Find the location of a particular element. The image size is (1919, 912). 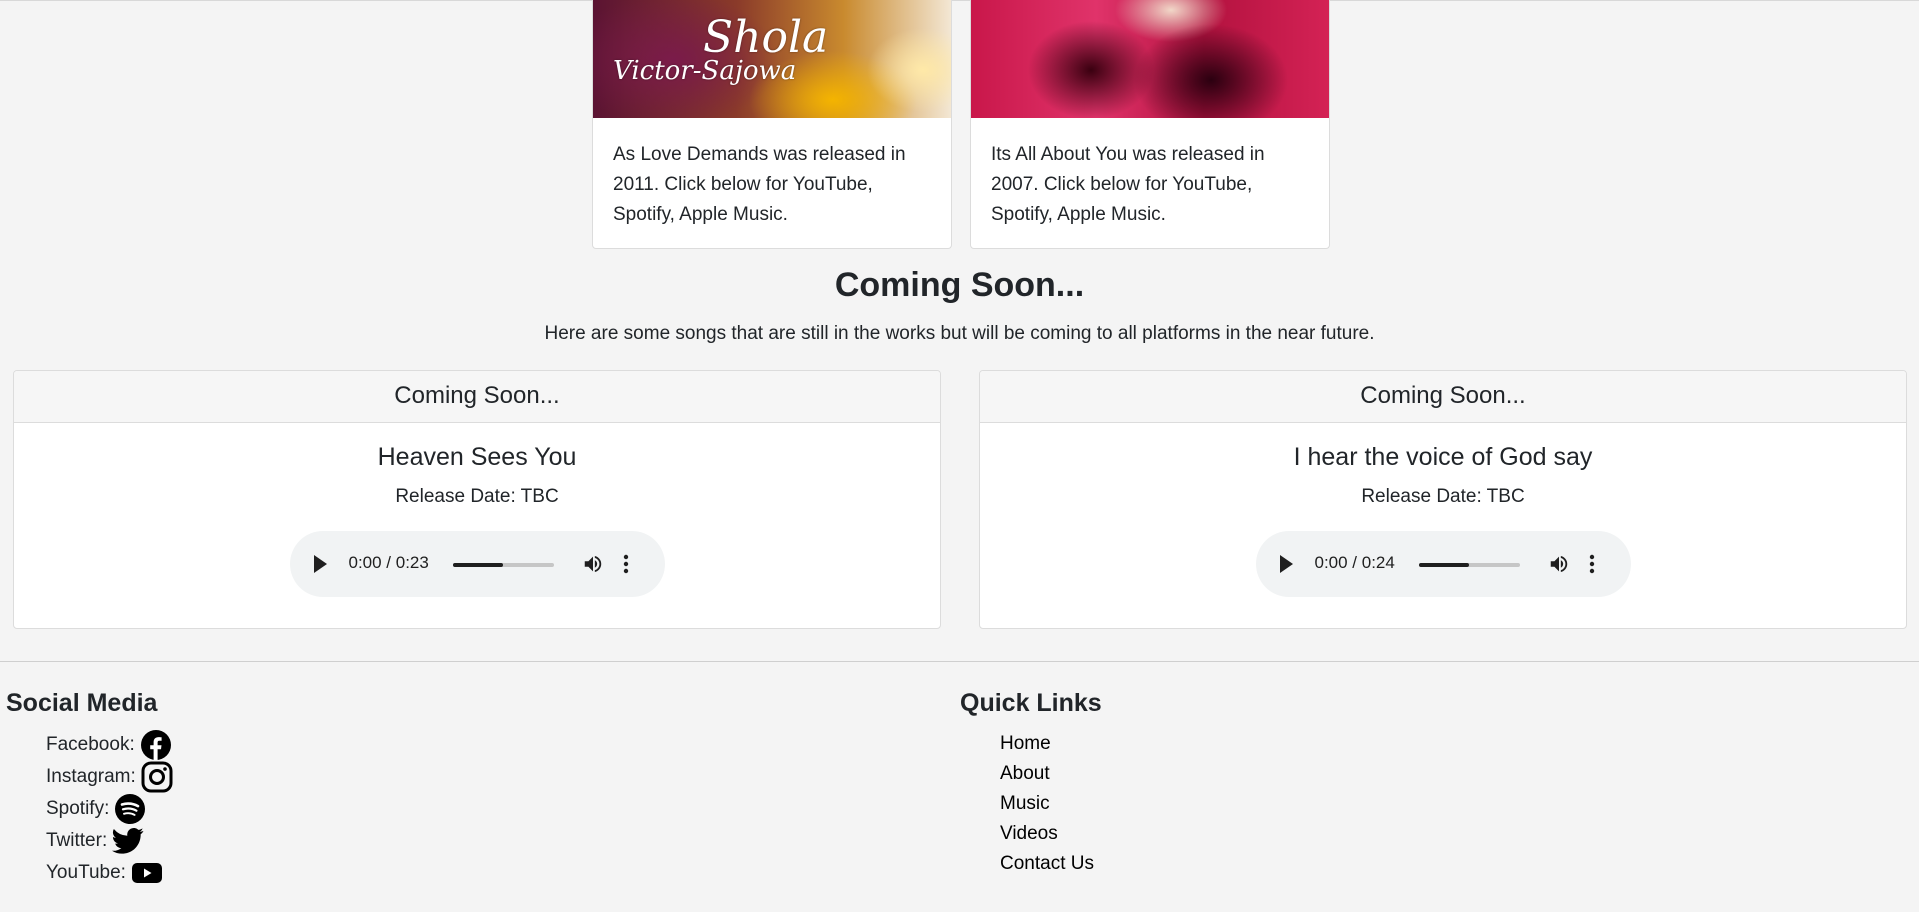

quick-link-music: Music is located at coordinates (1047, 804).